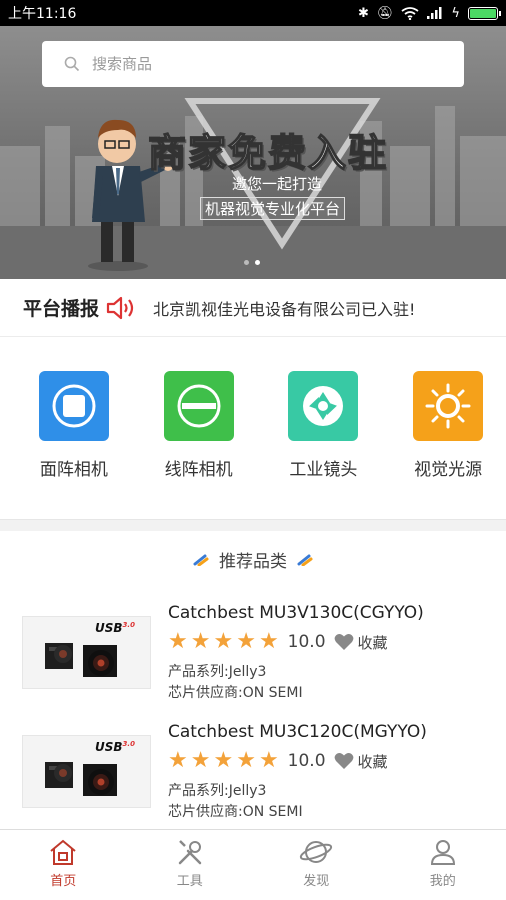 Image resolution: width=506 pixels, height=900 pixels. What do you see at coordinates (120, 307) in the screenshot?
I see `speaker-icon` at bounding box center [120, 307].